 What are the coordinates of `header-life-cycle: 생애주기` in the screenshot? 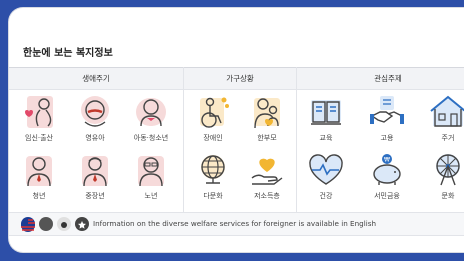 It's located at (96, 78).